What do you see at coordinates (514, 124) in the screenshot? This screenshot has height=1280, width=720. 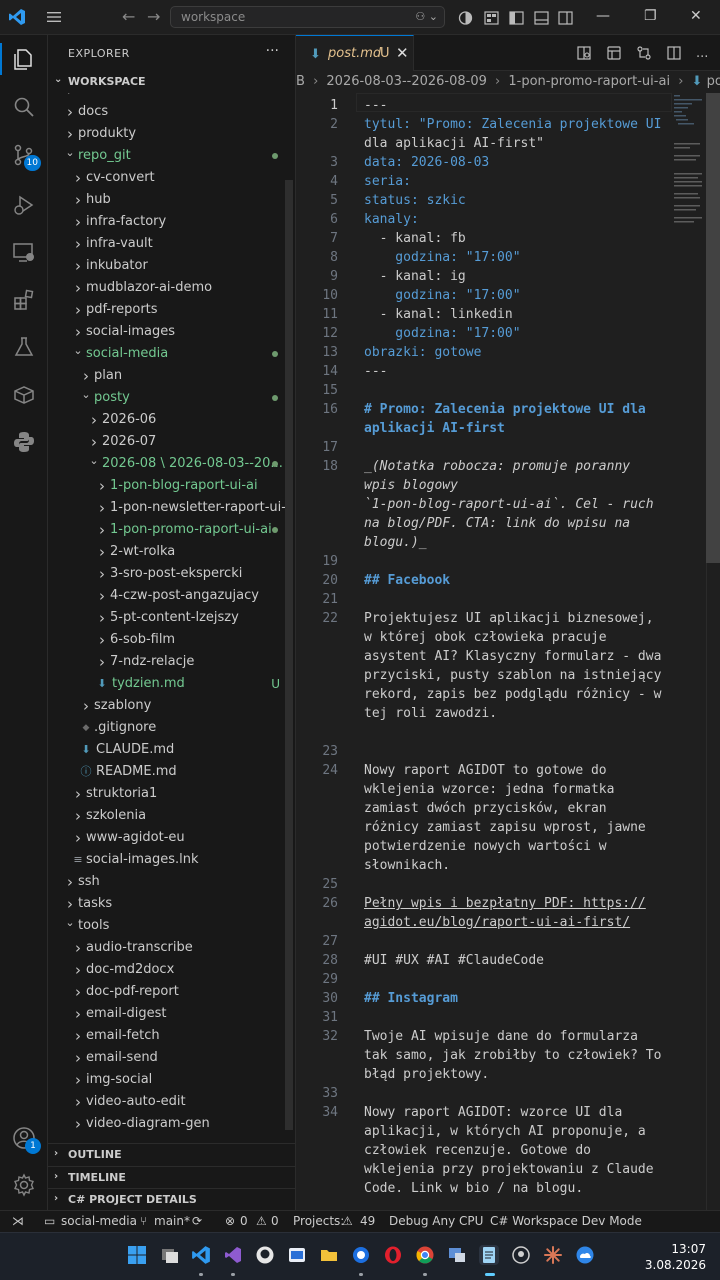 I see `code-line: tytul: "Promo: Zalecenia projektowe UI` at bounding box center [514, 124].